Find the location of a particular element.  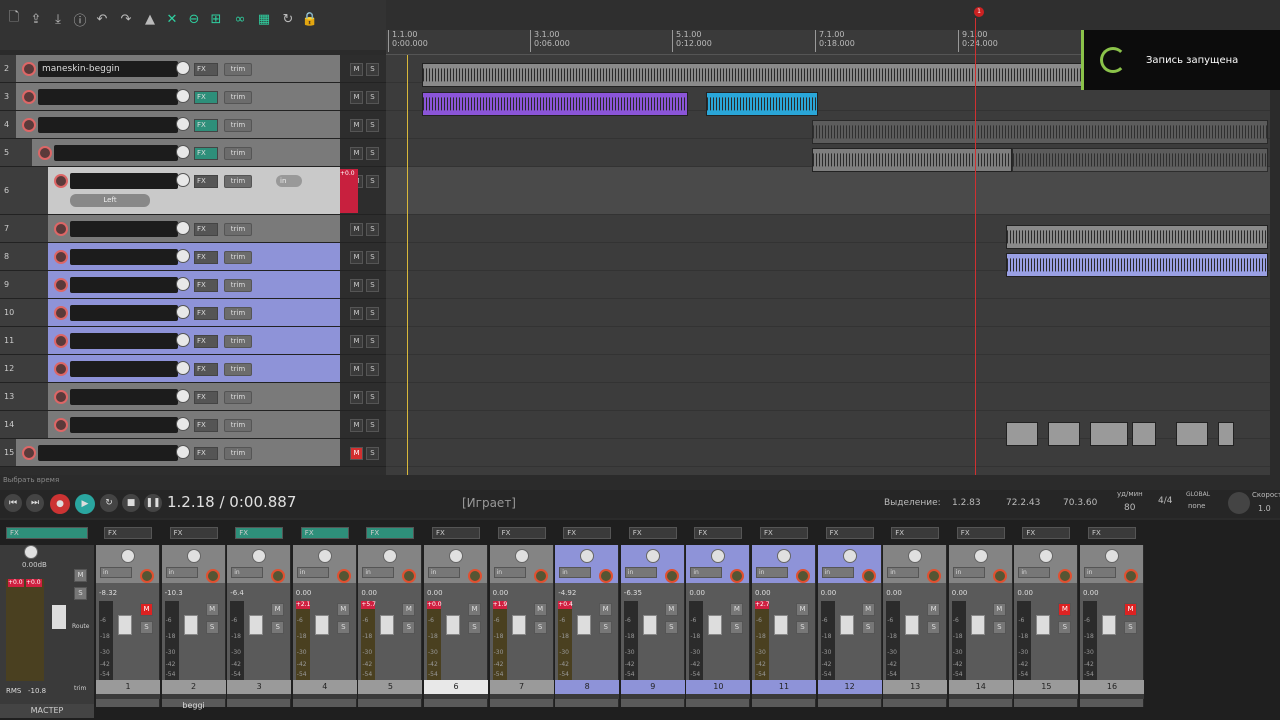

redo-icon: ↷ is located at coordinates (126, 19).